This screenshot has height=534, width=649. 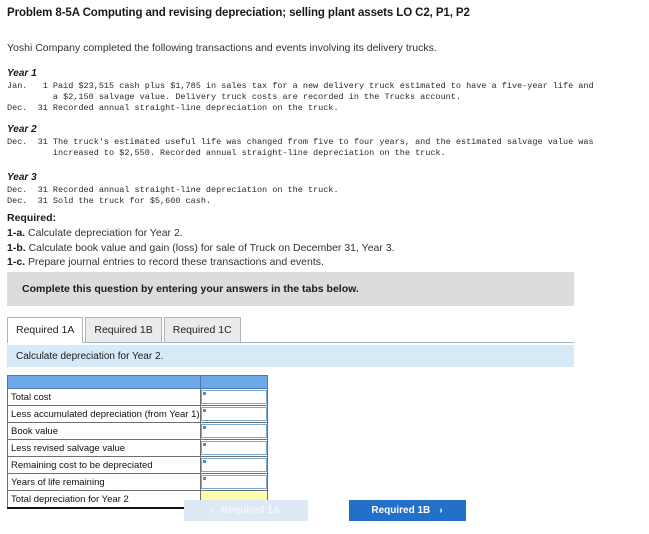 I want to click on prev-button-label: Required 1A, so click(x=251, y=510).